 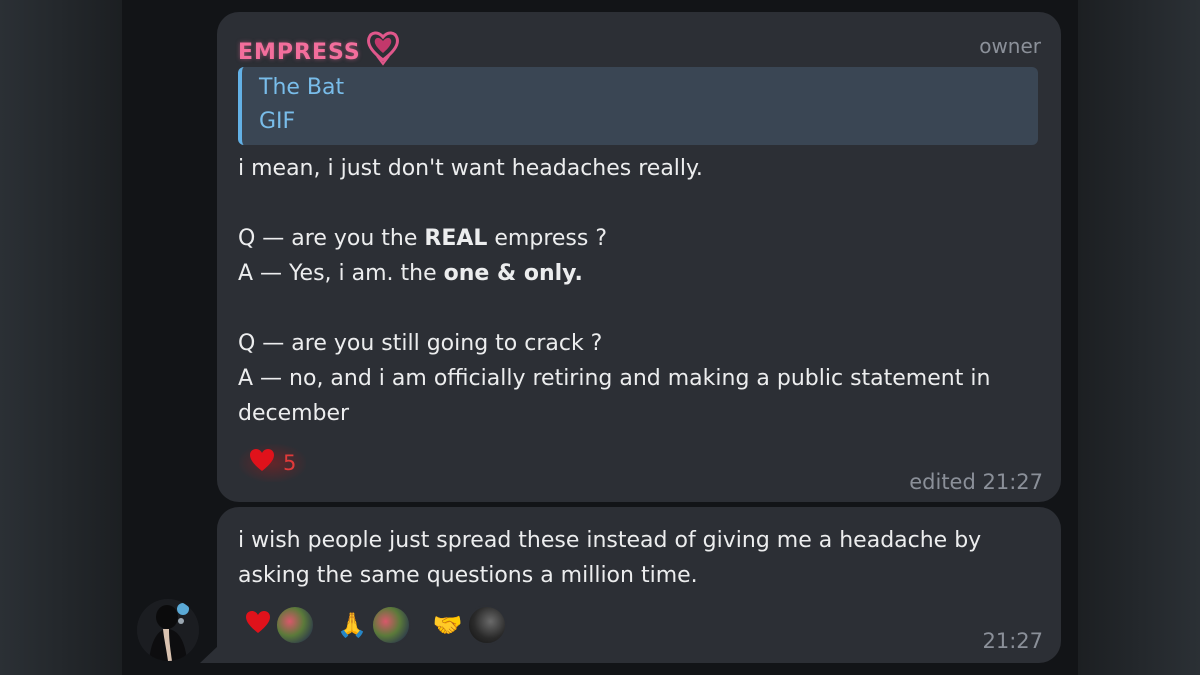 I want to click on heart-emblem-icon, so click(x=383, y=49).